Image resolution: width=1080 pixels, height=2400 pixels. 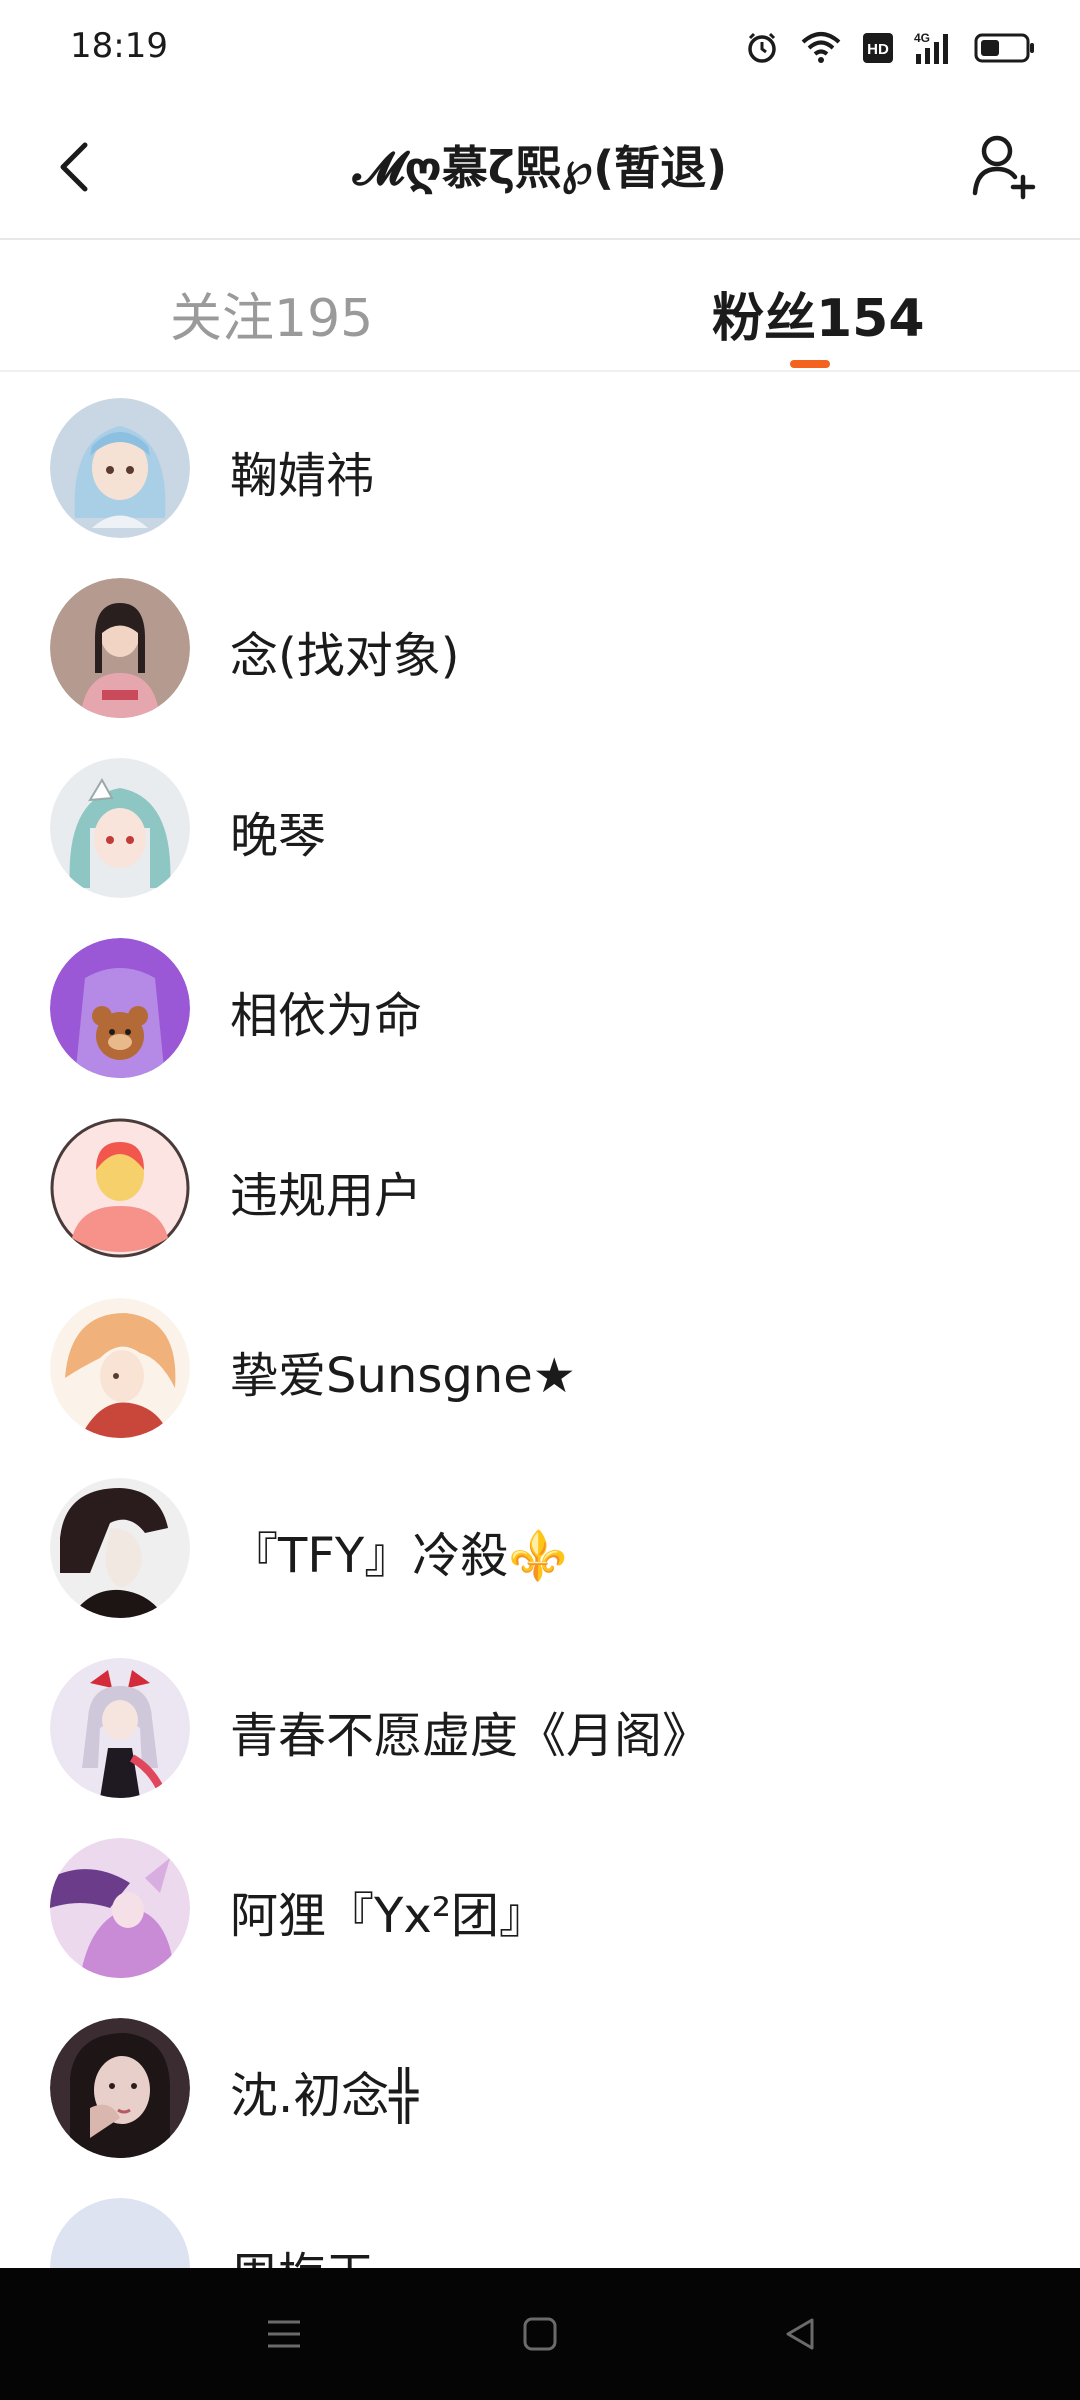 I want to click on username: 鞠婧祎, so click(x=302, y=476).